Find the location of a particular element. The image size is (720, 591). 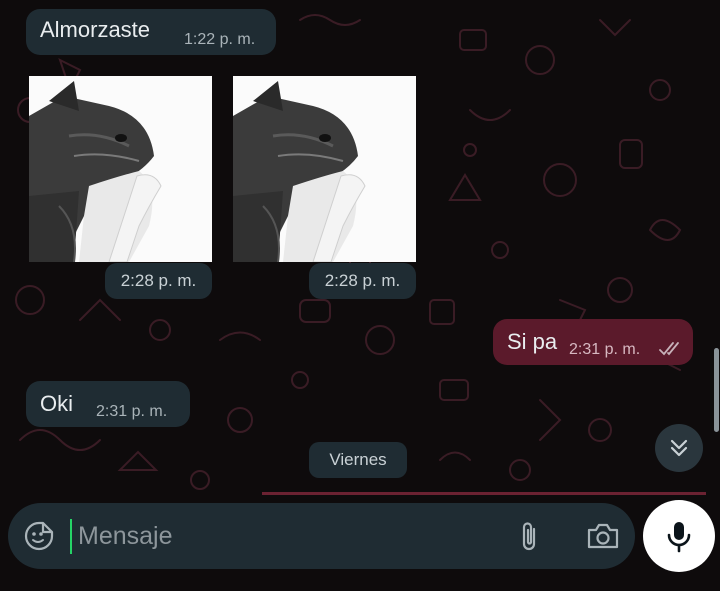

double-check-icon is located at coordinates (669, 349).